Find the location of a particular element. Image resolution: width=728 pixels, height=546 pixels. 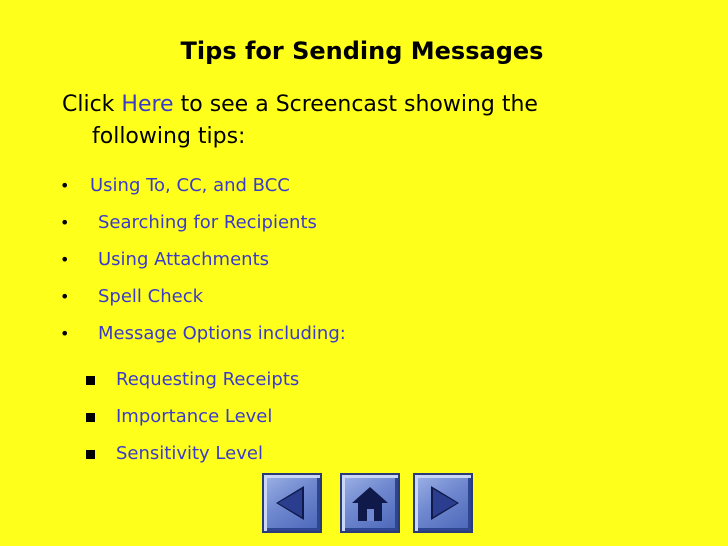

option-link-importance-level: Importance Level is located at coordinates (194, 417).